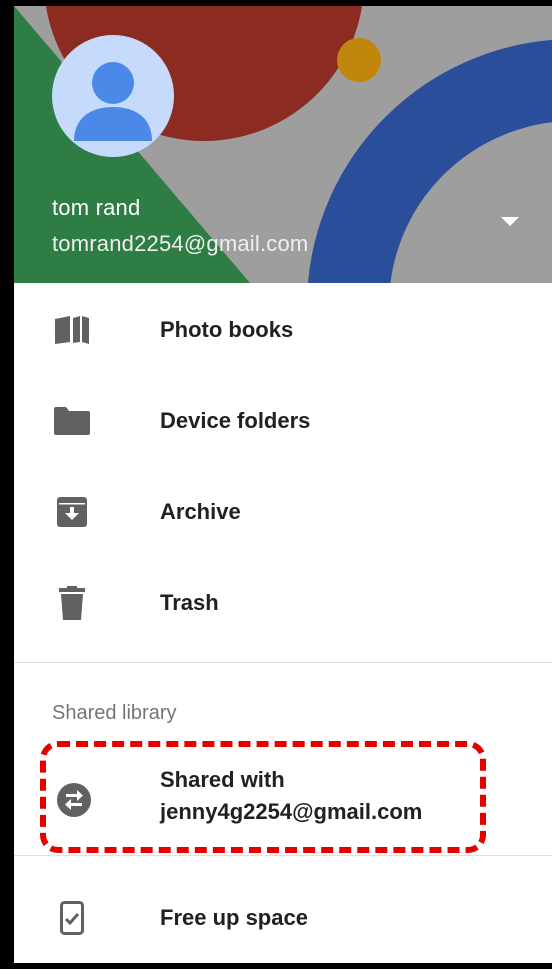 The width and height of the screenshot is (552, 969). What do you see at coordinates (96, 207) in the screenshot?
I see `account-name: tom rand` at bounding box center [96, 207].